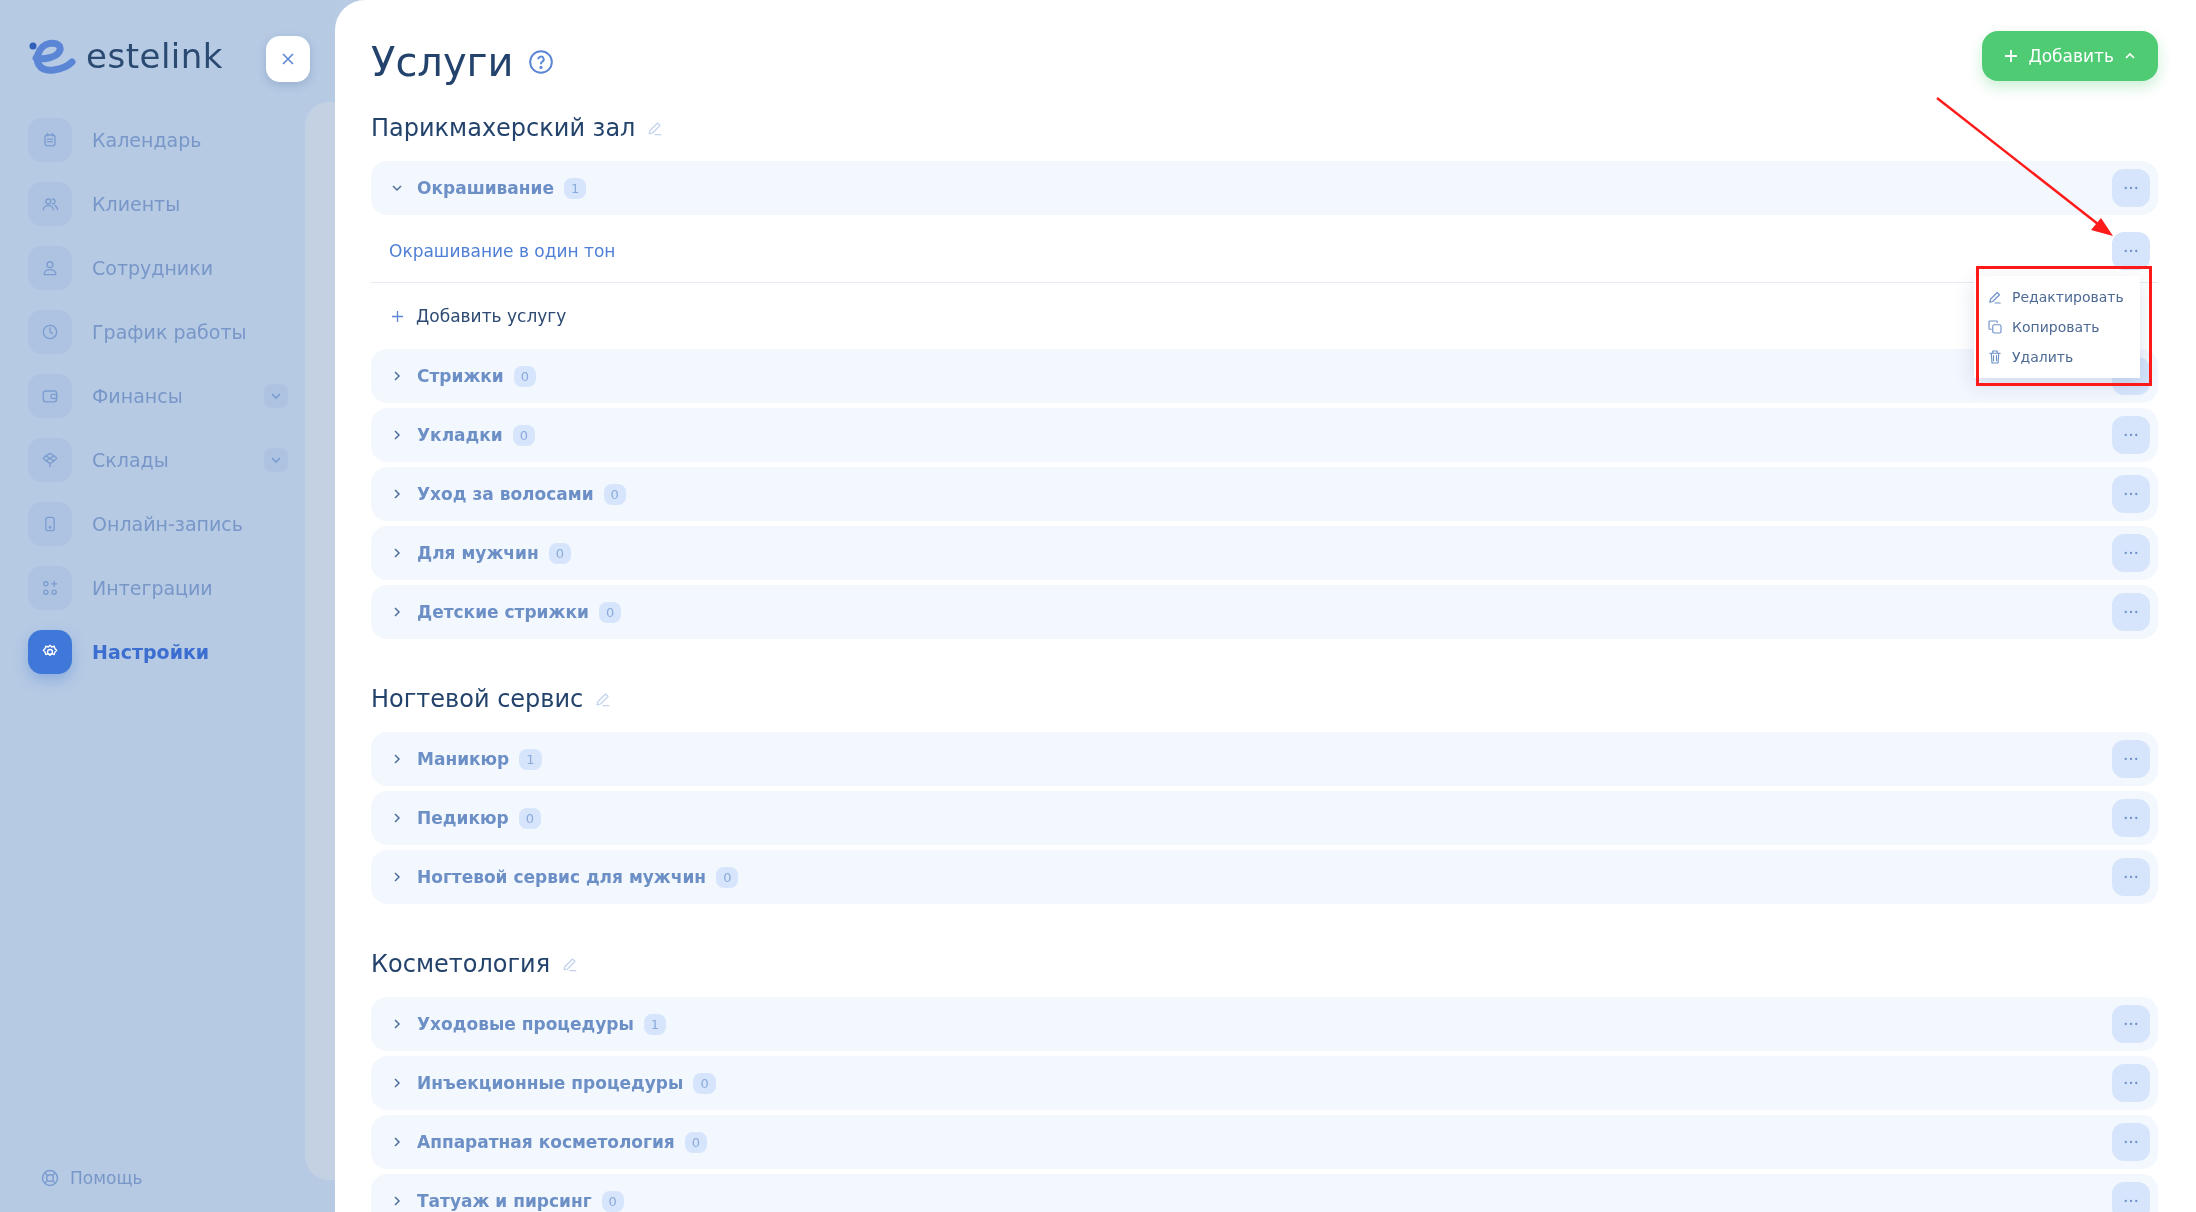 This screenshot has height=1212, width=2196. What do you see at coordinates (502, 251) in the screenshot?
I see `service-link: Окрашивание в один тон` at bounding box center [502, 251].